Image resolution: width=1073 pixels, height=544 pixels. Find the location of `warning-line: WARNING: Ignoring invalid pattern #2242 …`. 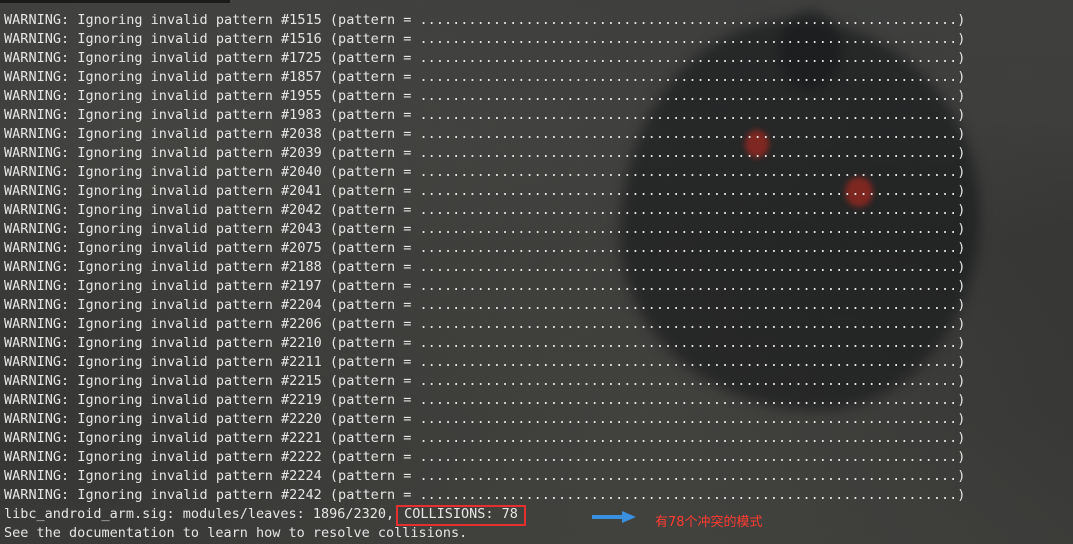

warning-line: WARNING: Ignoring invalid pattern #2242 … is located at coordinates (485, 495).